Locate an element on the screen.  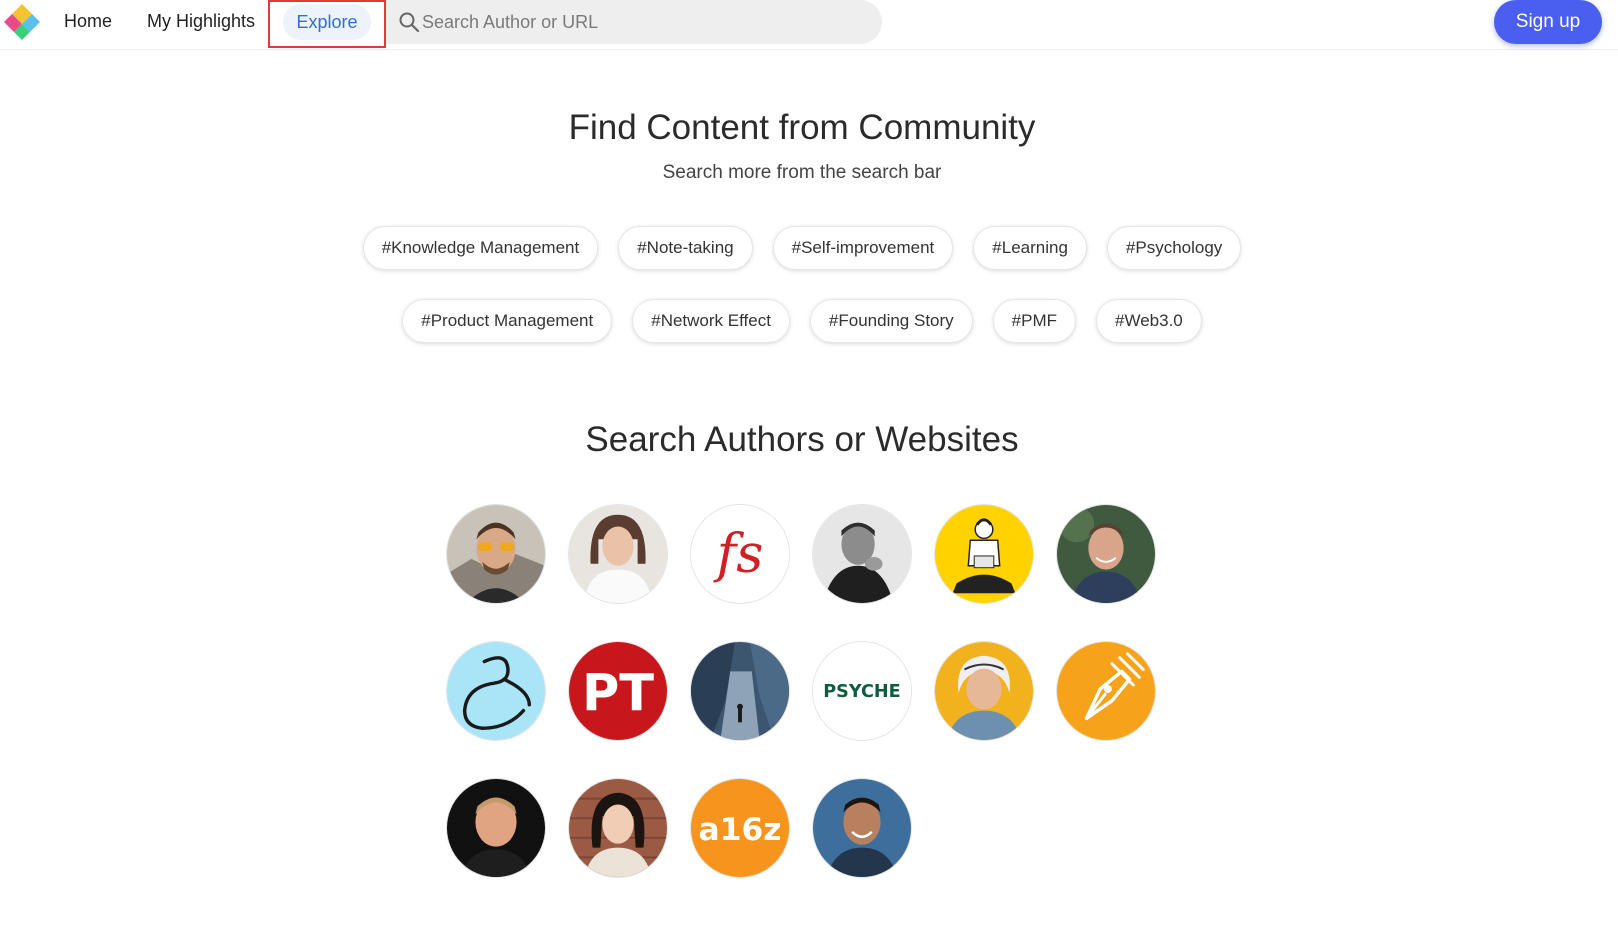
tag-psychology: #Psychology is located at coordinates (1174, 248).